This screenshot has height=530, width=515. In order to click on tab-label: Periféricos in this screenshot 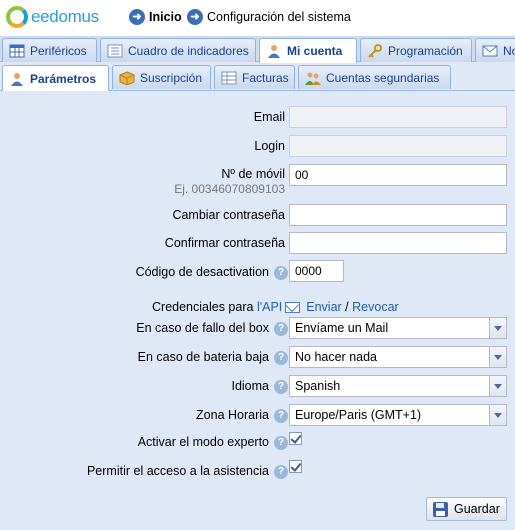, I will do `click(58, 50)`.